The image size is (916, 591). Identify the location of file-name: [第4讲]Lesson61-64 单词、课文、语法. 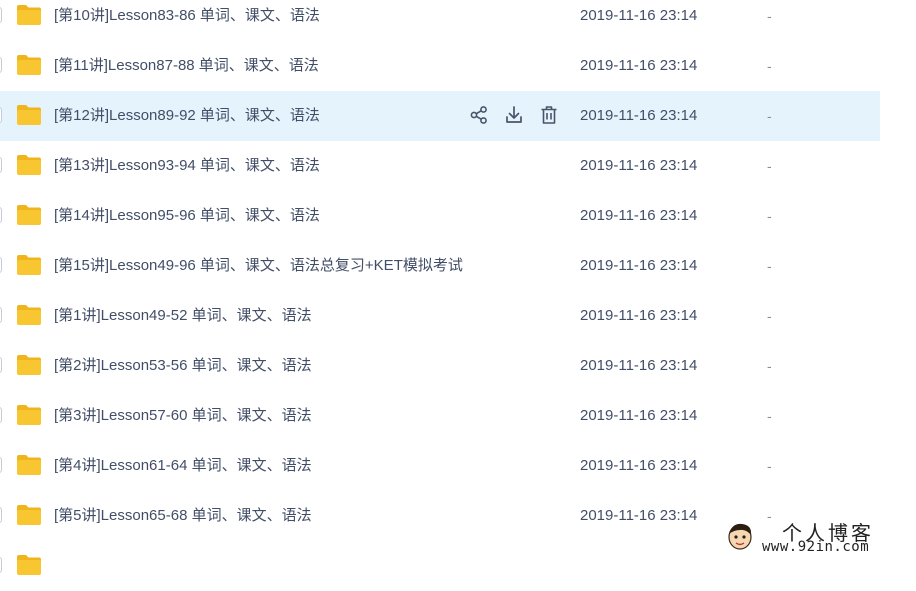
(183, 466).